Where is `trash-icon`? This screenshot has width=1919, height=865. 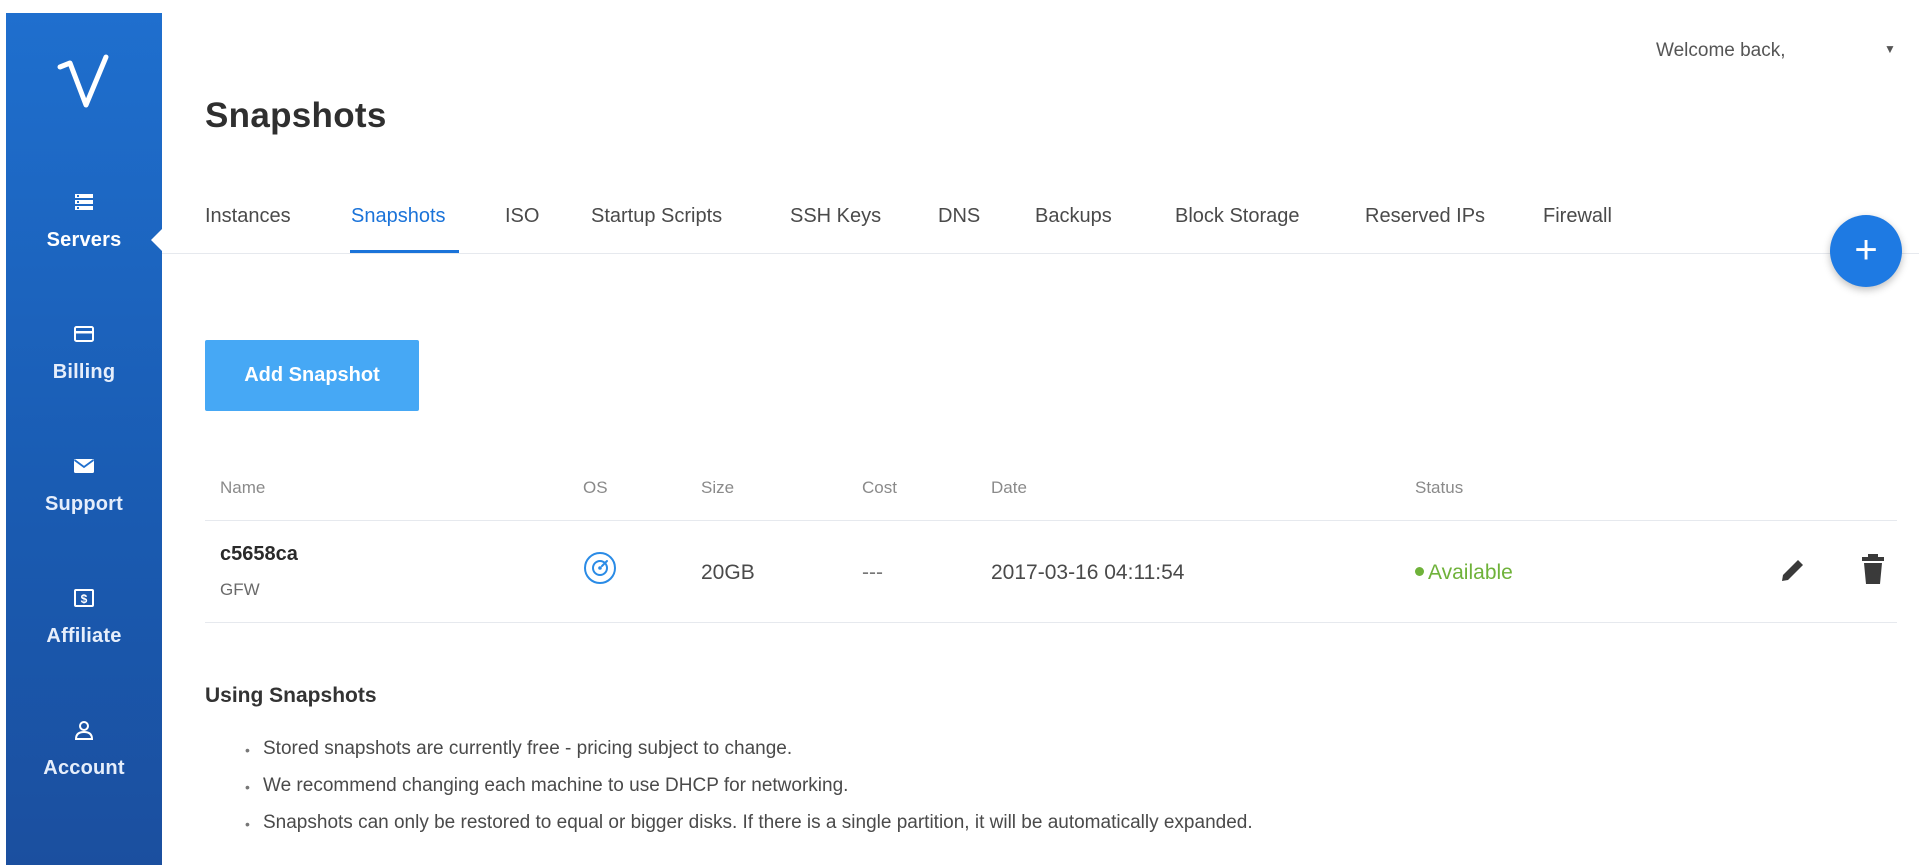
trash-icon is located at coordinates (1873, 569).